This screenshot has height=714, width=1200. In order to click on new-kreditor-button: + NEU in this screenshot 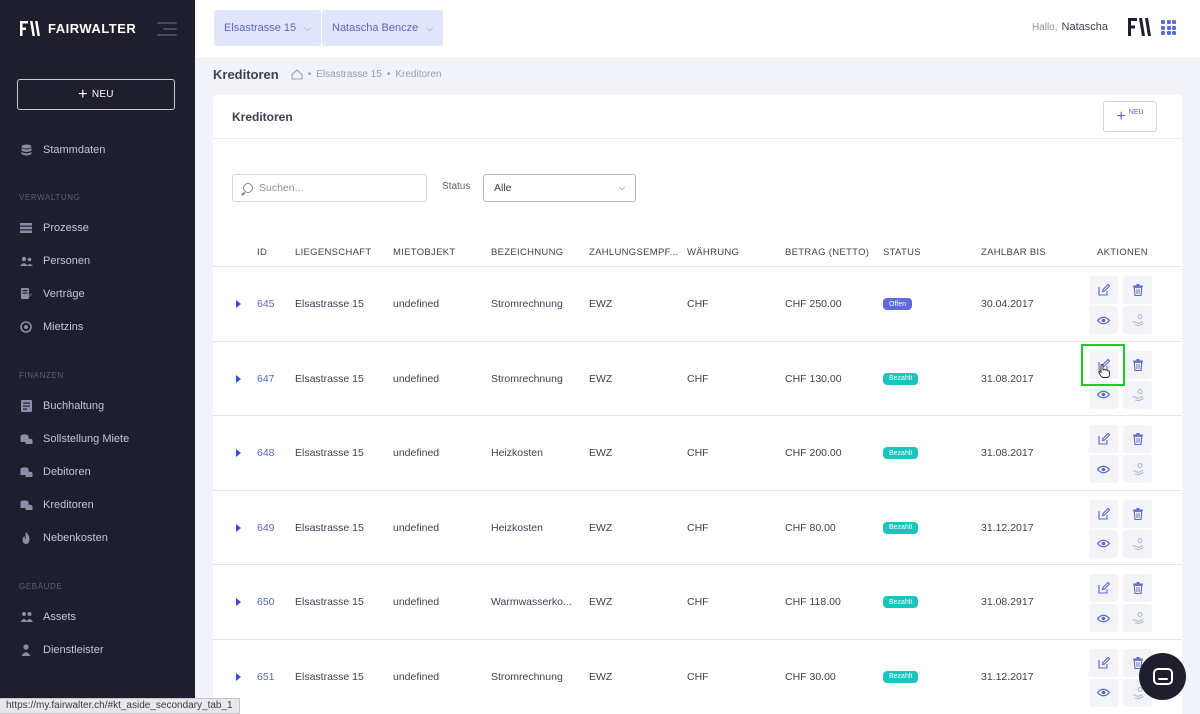, I will do `click(1130, 116)`.